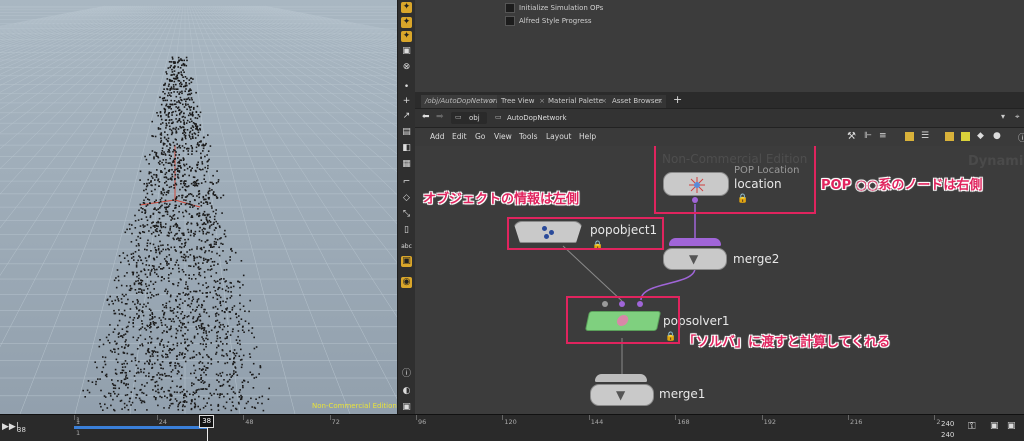 Image resolution: width=1024 pixels, height=441 pixels. Describe the element at coordinates (406, 164) in the screenshot. I see `camera-icon: ▦` at that location.